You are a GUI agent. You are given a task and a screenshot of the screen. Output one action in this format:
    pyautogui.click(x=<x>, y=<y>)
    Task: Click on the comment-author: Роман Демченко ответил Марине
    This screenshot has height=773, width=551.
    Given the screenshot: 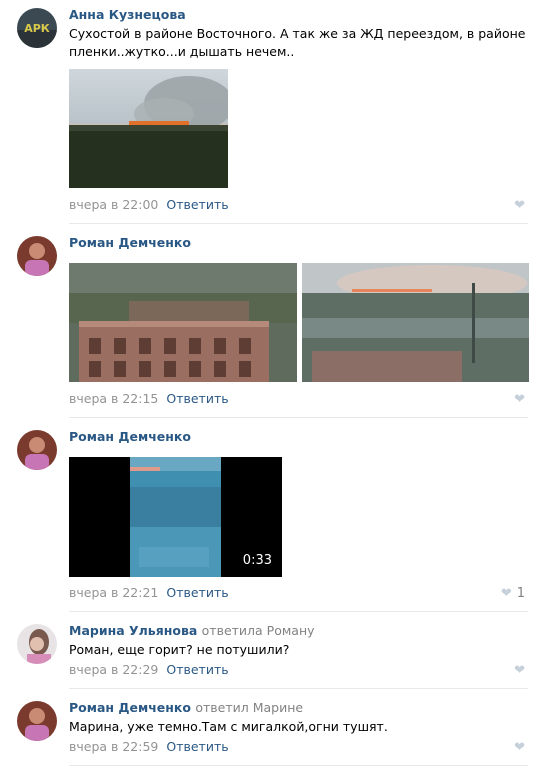 What is the action you would take?
    pyautogui.click(x=186, y=707)
    